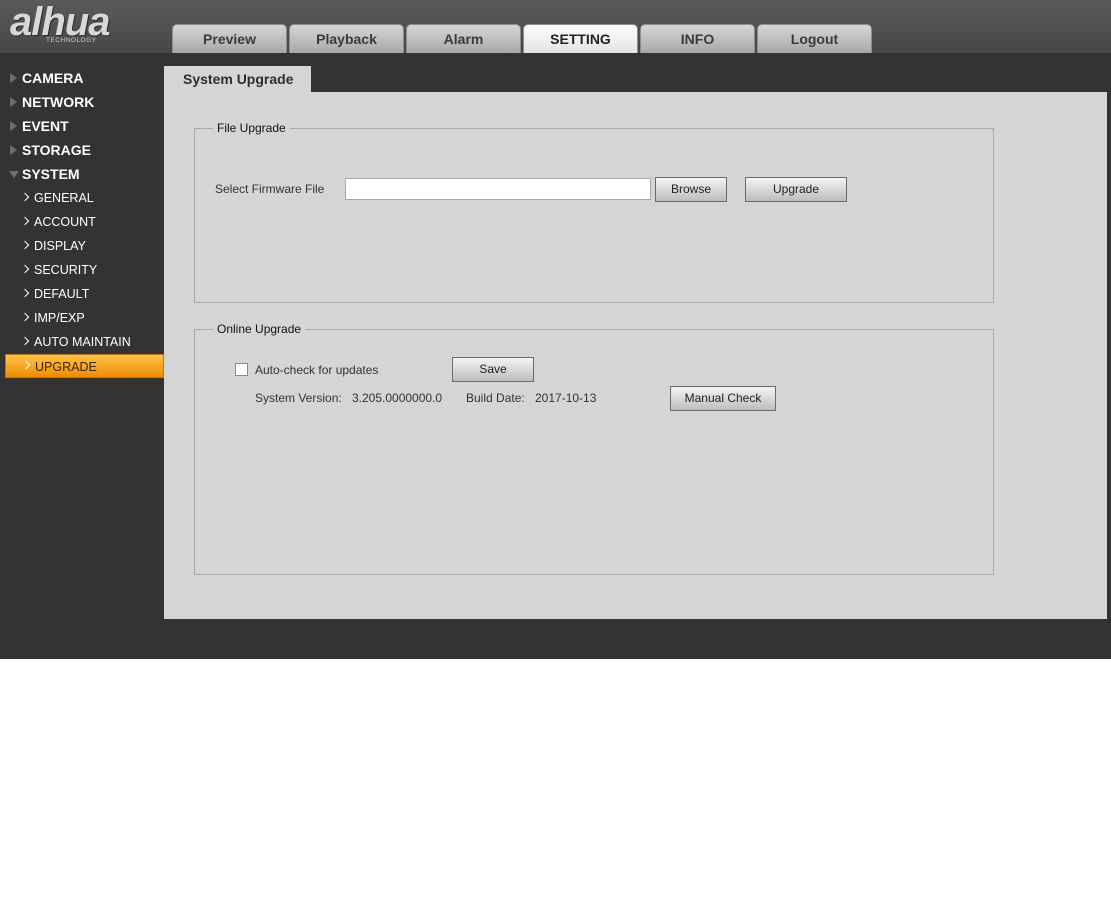  What do you see at coordinates (64, 198) in the screenshot?
I see `sidebar-item-label: GENERAL` at bounding box center [64, 198].